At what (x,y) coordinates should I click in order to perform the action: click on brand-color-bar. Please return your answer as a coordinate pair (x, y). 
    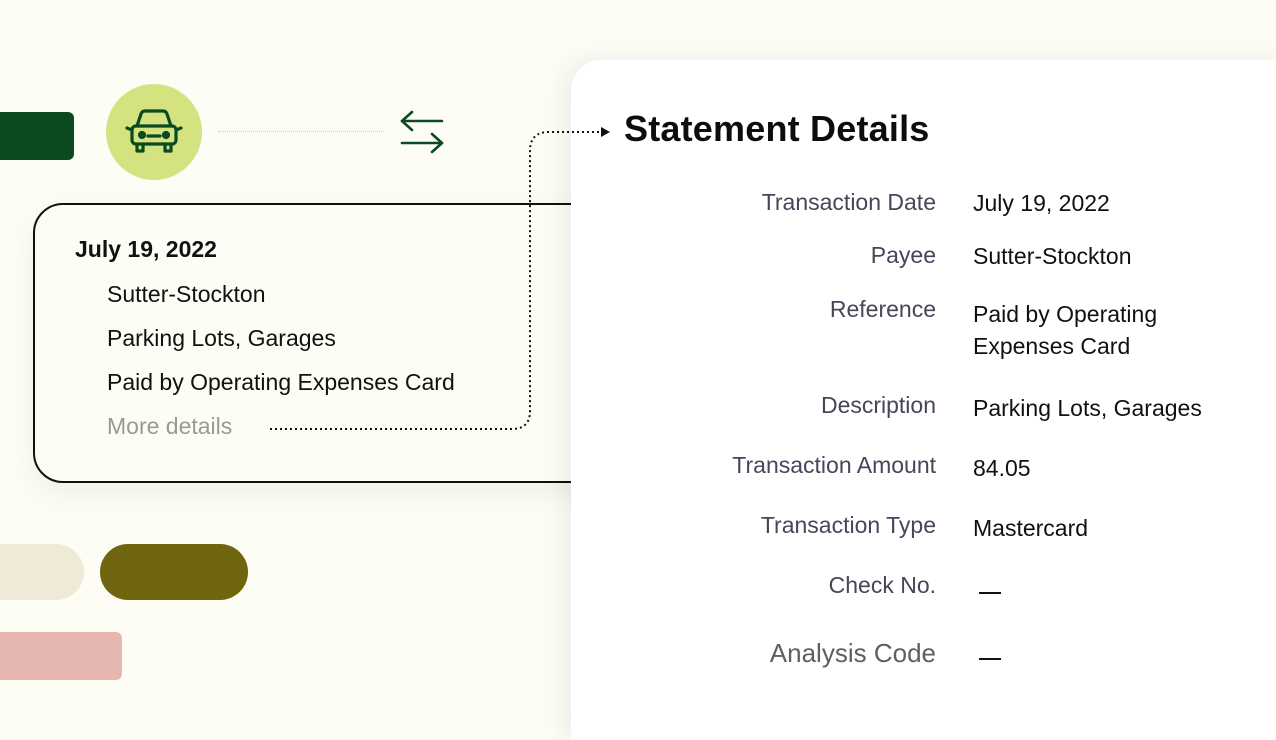
    Looking at the image, I should click on (37, 136).